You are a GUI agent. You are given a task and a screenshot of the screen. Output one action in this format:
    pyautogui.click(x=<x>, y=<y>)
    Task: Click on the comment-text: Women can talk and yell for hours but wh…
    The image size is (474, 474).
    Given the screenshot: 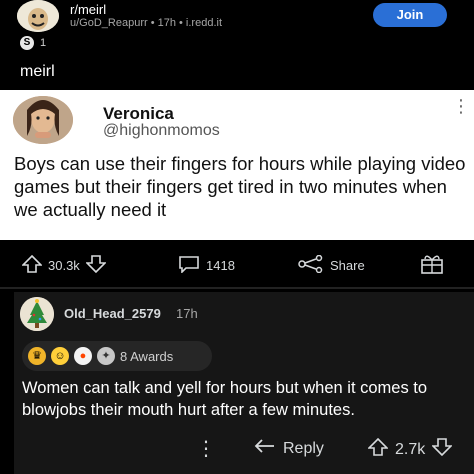 What is the action you would take?
    pyautogui.click(x=225, y=399)
    